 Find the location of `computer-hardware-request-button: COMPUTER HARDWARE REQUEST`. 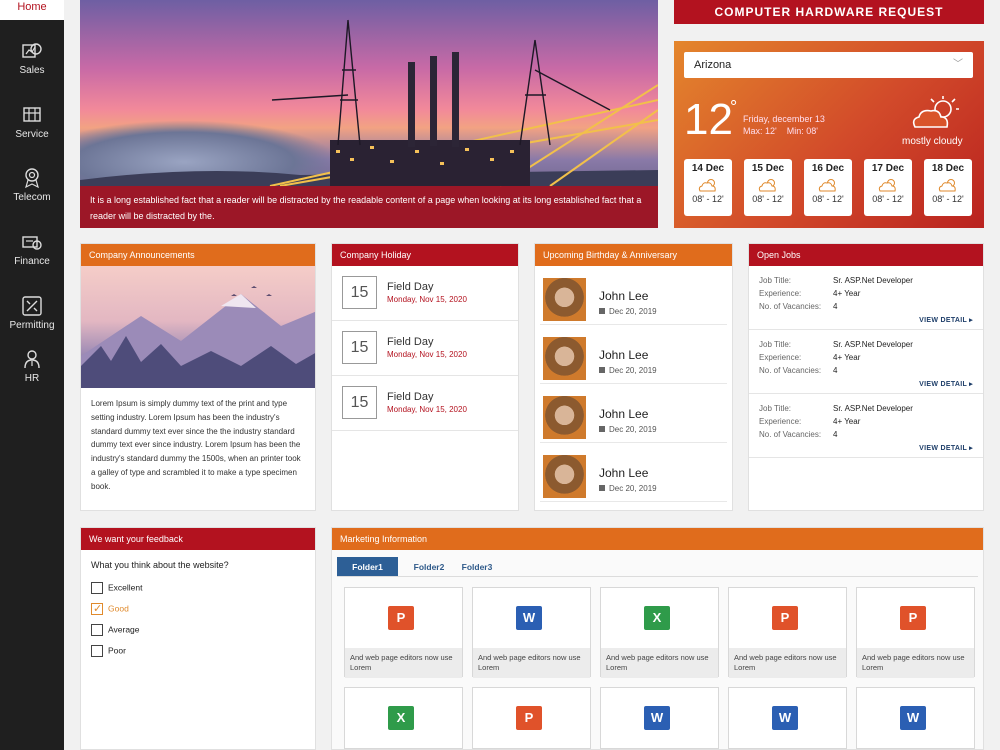

computer-hardware-request-button: COMPUTER HARDWARE REQUEST is located at coordinates (829, 12).